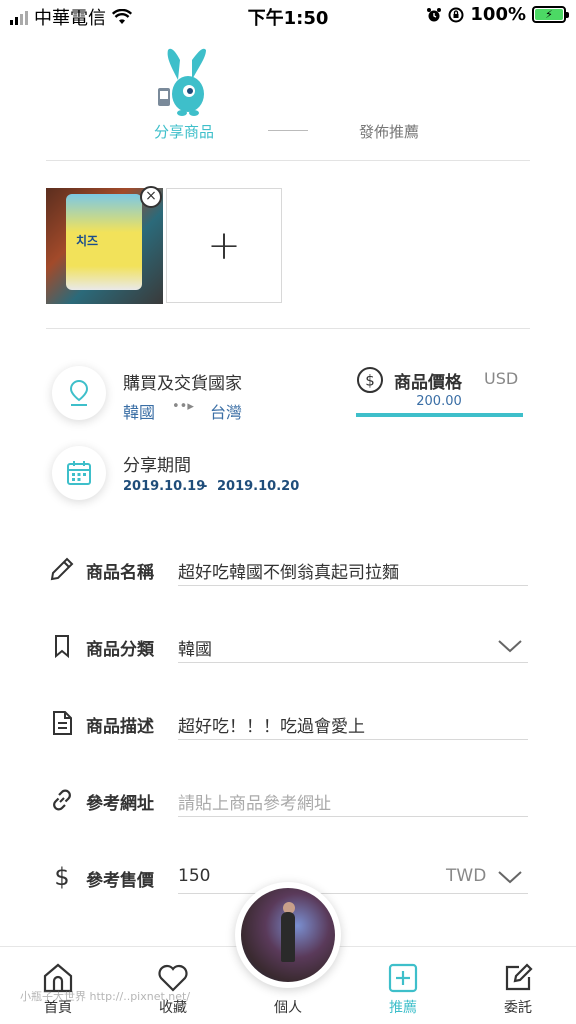 This screenshot has width=576, height=1024. Describe the element at coordinates (510, 646) in the screenshot. I see `chevron-down-icon` at that location.